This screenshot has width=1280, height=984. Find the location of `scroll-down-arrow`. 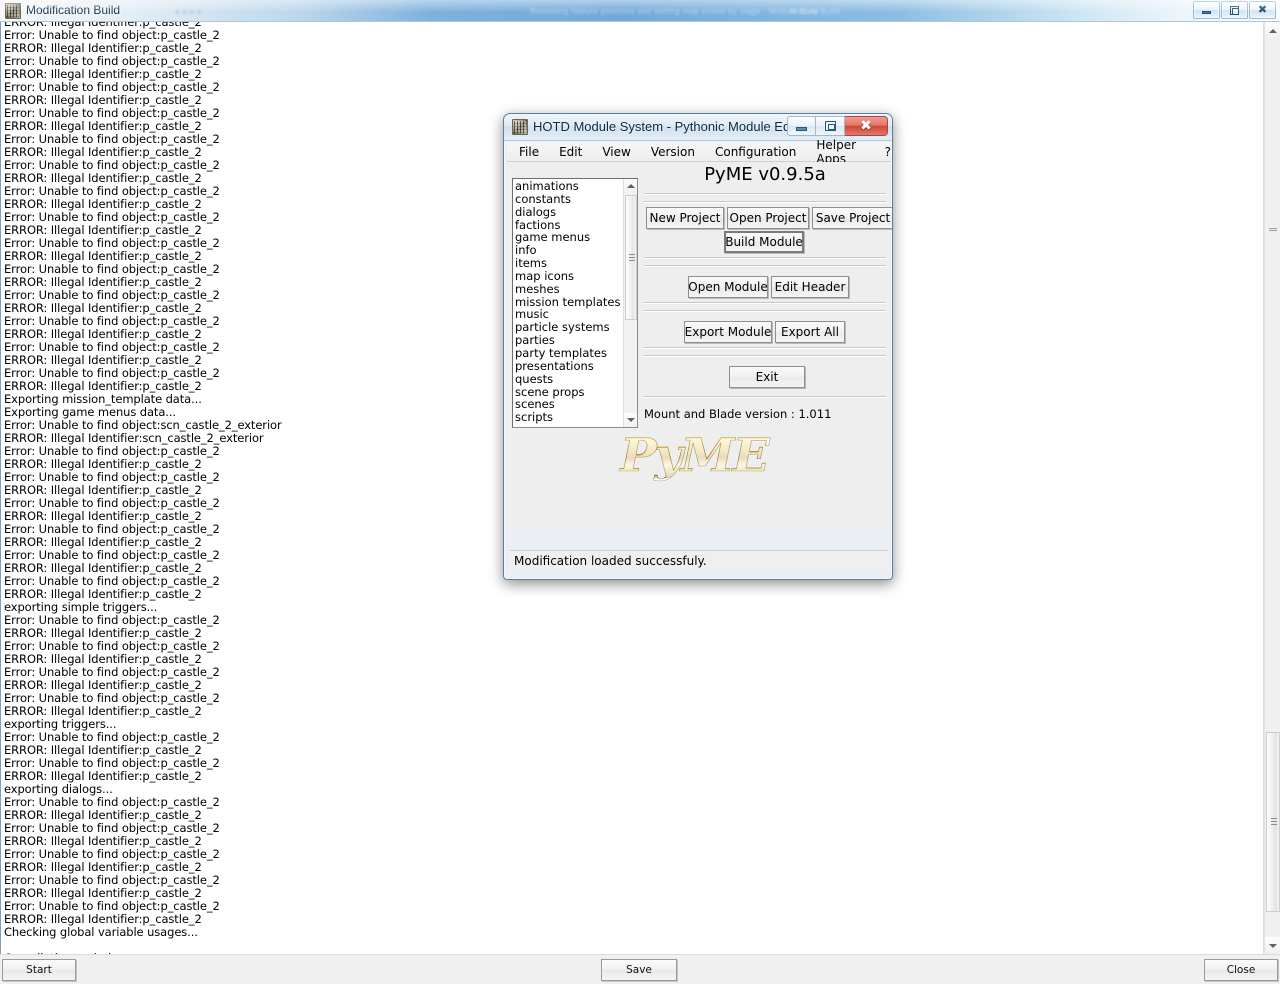

scroll-down-arrow is located at coordinates (1272, 945).